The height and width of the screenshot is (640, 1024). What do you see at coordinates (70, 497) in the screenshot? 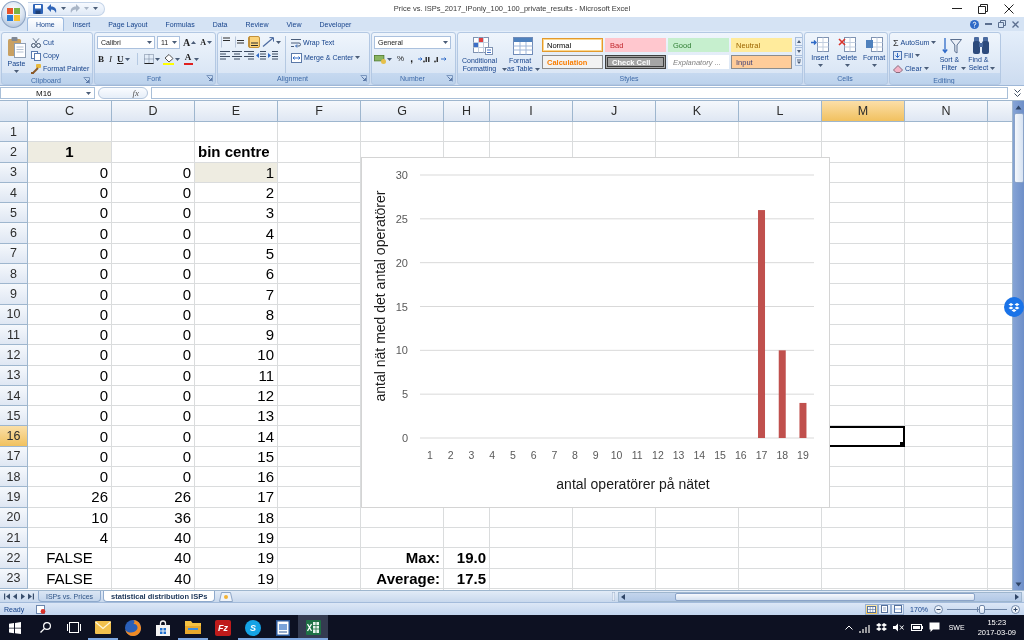
I see `sheet-cell: 26` at bounding box center [70, 497].